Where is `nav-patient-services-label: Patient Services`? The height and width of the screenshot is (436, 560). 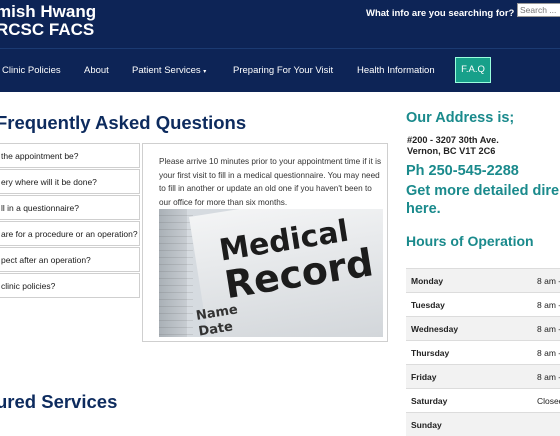 nav-patient-services-label: Patient Services is located at coordinates (166, 70).